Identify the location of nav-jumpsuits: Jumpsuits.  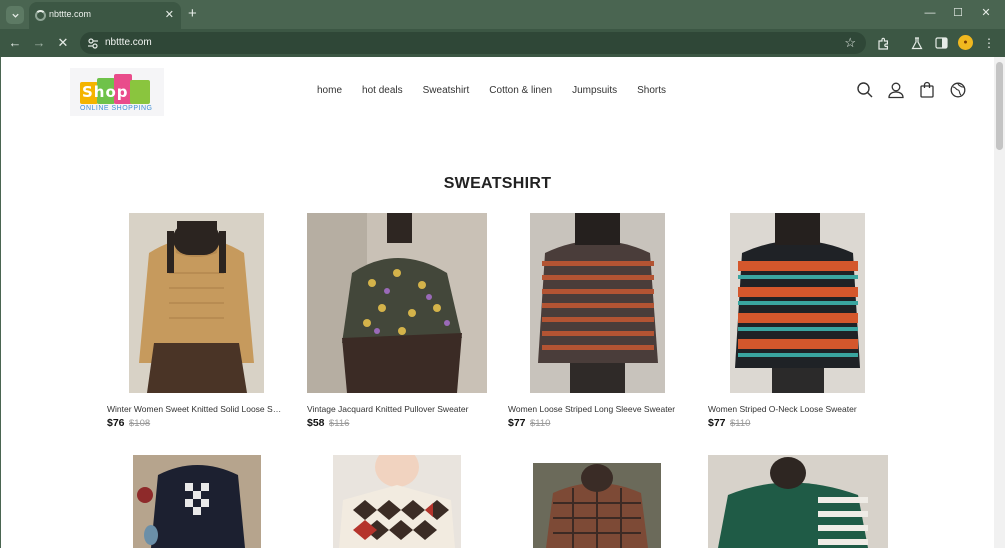
(594, 90).